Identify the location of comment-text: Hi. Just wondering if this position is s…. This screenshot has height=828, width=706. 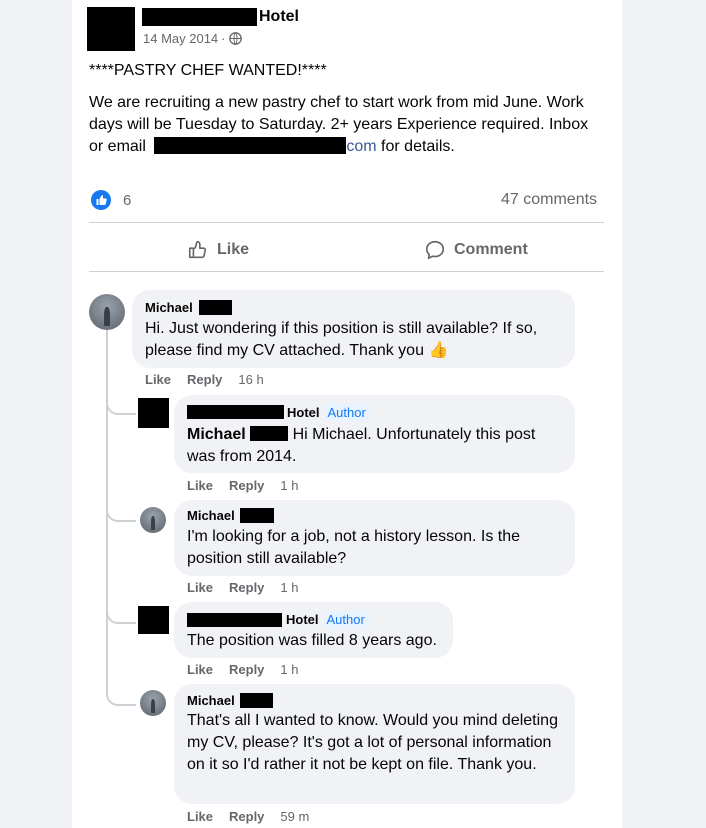
(352, 340).